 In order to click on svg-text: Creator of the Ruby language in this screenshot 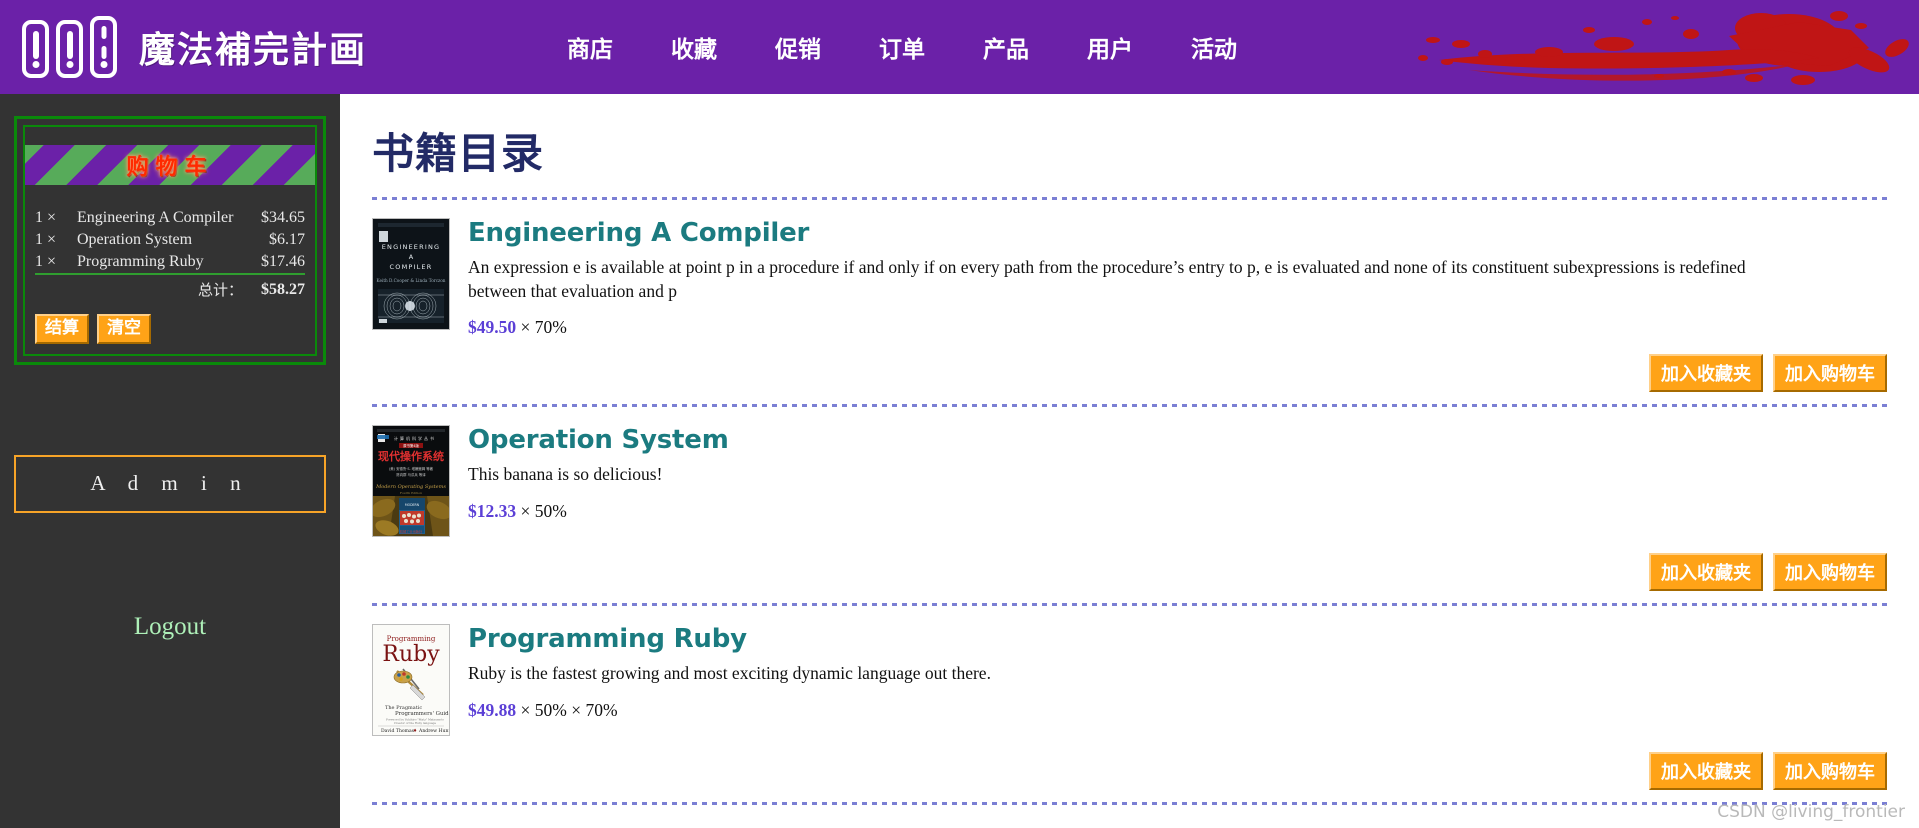, I will do `click(415, 723)`.